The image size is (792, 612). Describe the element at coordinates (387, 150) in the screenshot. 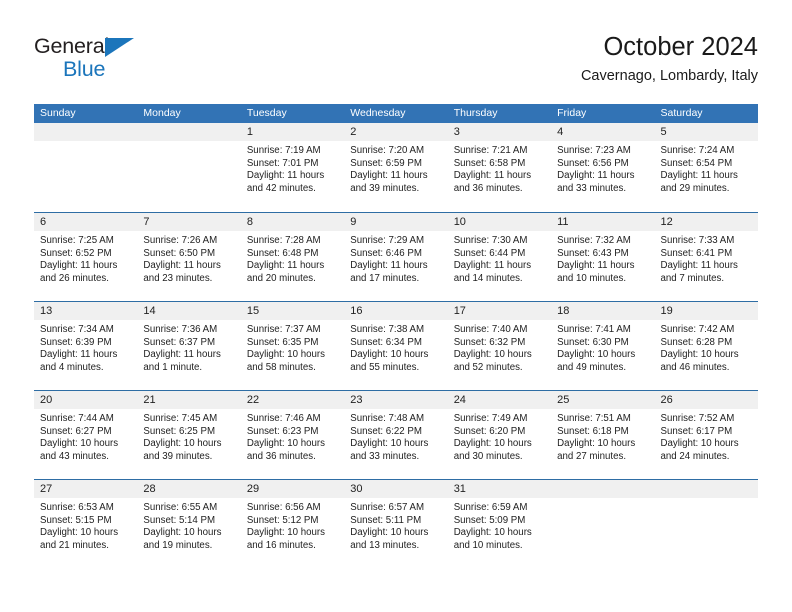

I see `day-detail-line: Sunrise: 7:20 AM` at that location.